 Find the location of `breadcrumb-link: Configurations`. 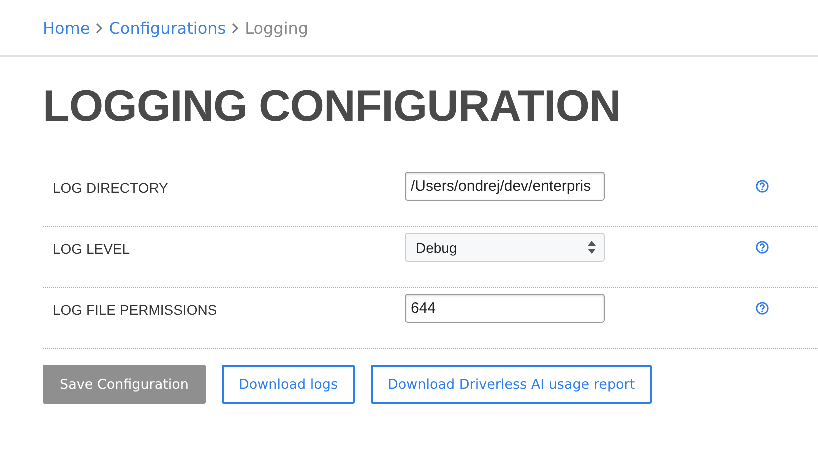

breadcrumb-link: Configurations is located at coordinates (167, 28).